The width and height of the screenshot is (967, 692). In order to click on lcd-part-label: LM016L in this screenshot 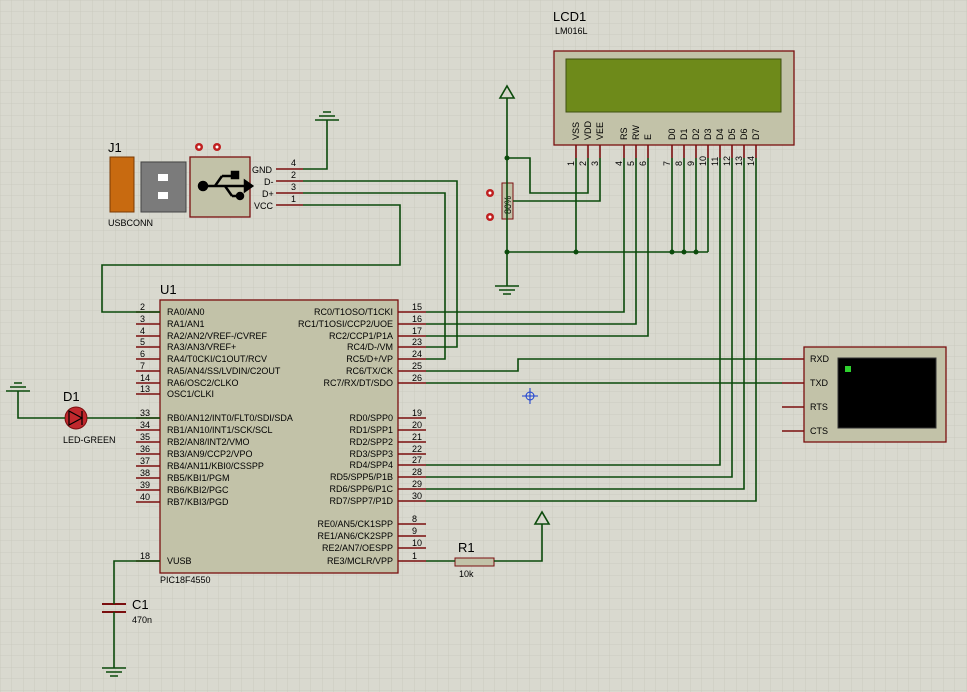, I will do `click(571, 31)`.